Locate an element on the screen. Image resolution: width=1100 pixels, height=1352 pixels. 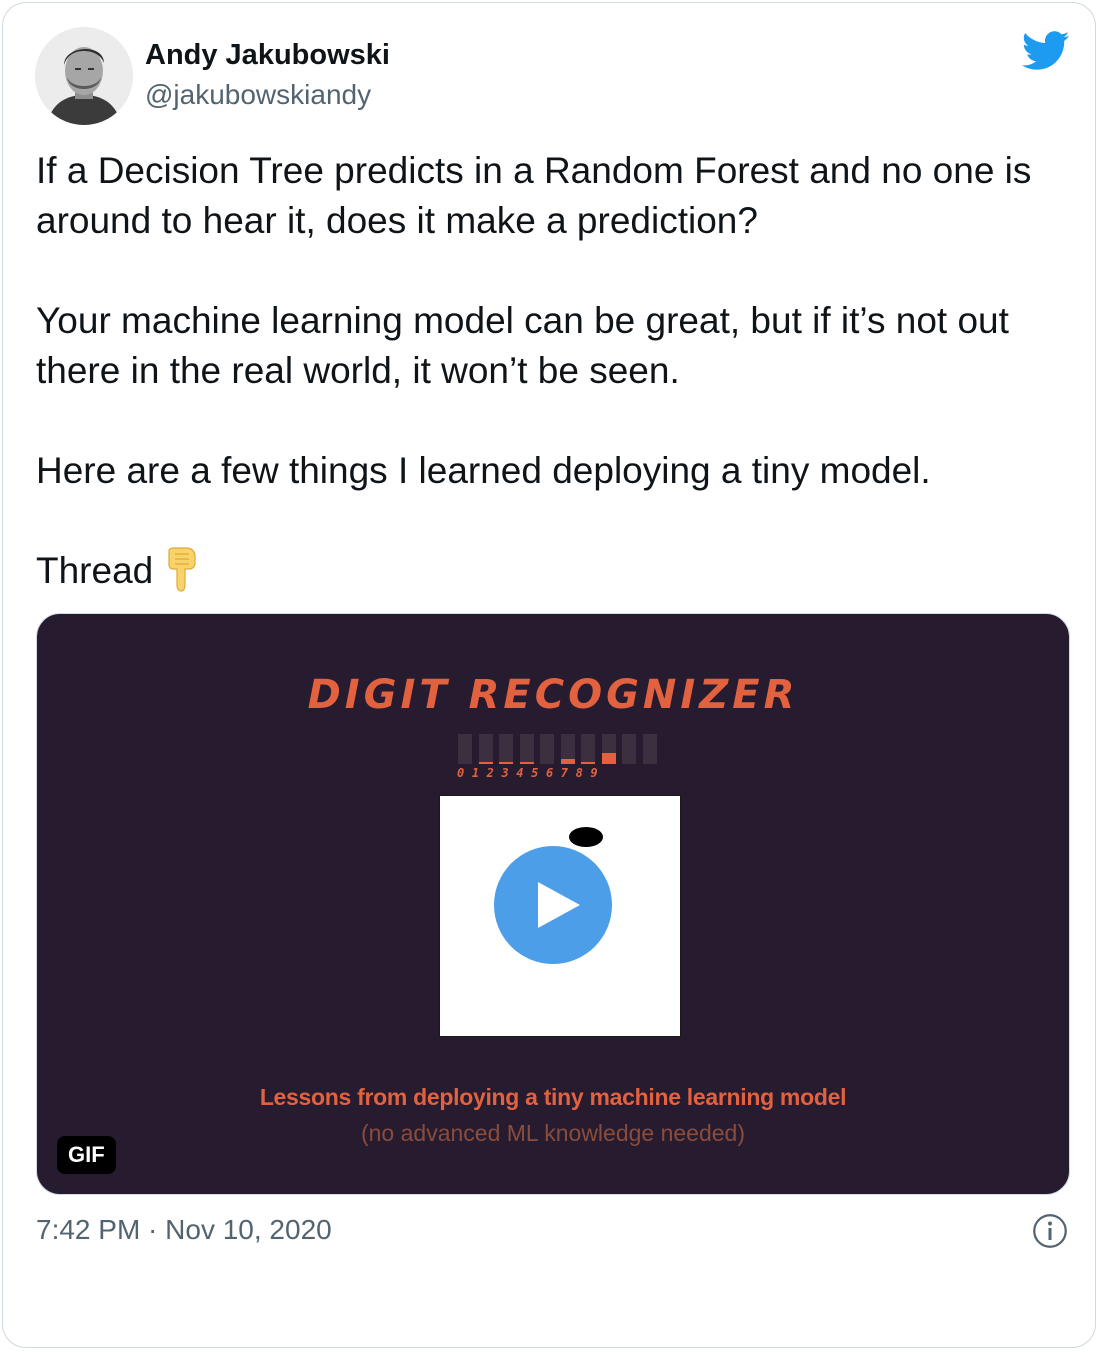
author-name: Andy Jakubowski is located at coordinates (267, 55).